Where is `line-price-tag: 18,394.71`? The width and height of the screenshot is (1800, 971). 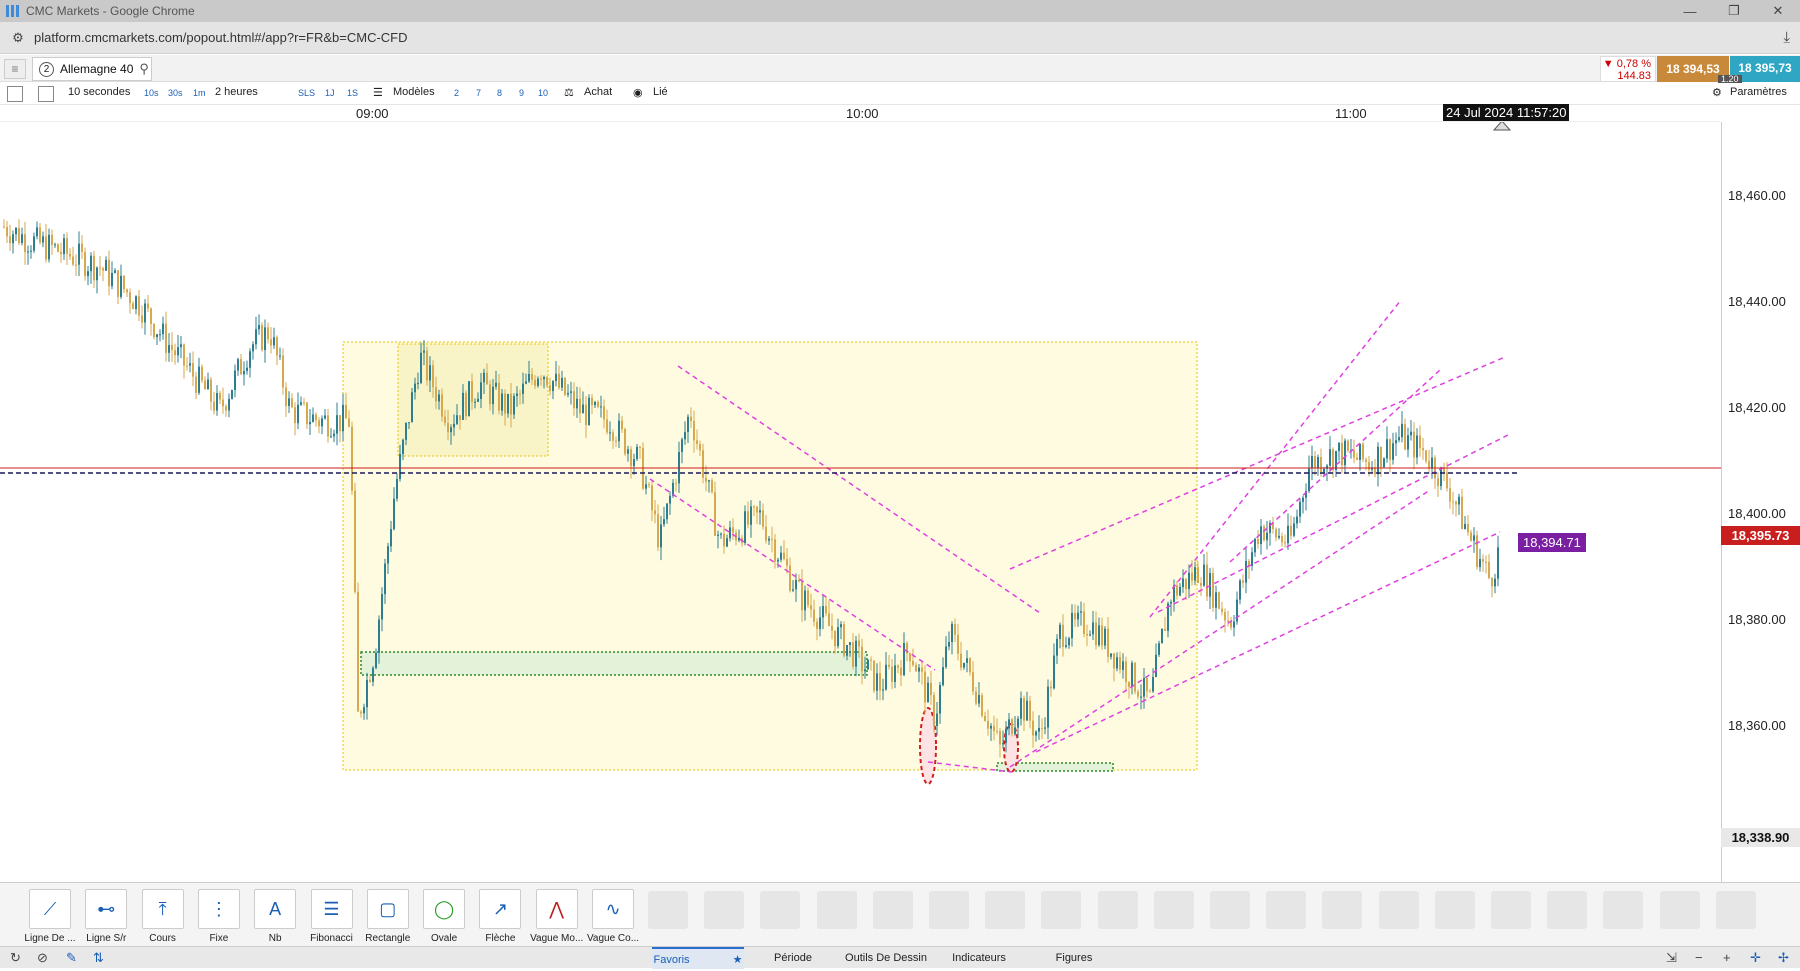
line-price-tag: 18,394.71 is located at coordinates (1552, 542).